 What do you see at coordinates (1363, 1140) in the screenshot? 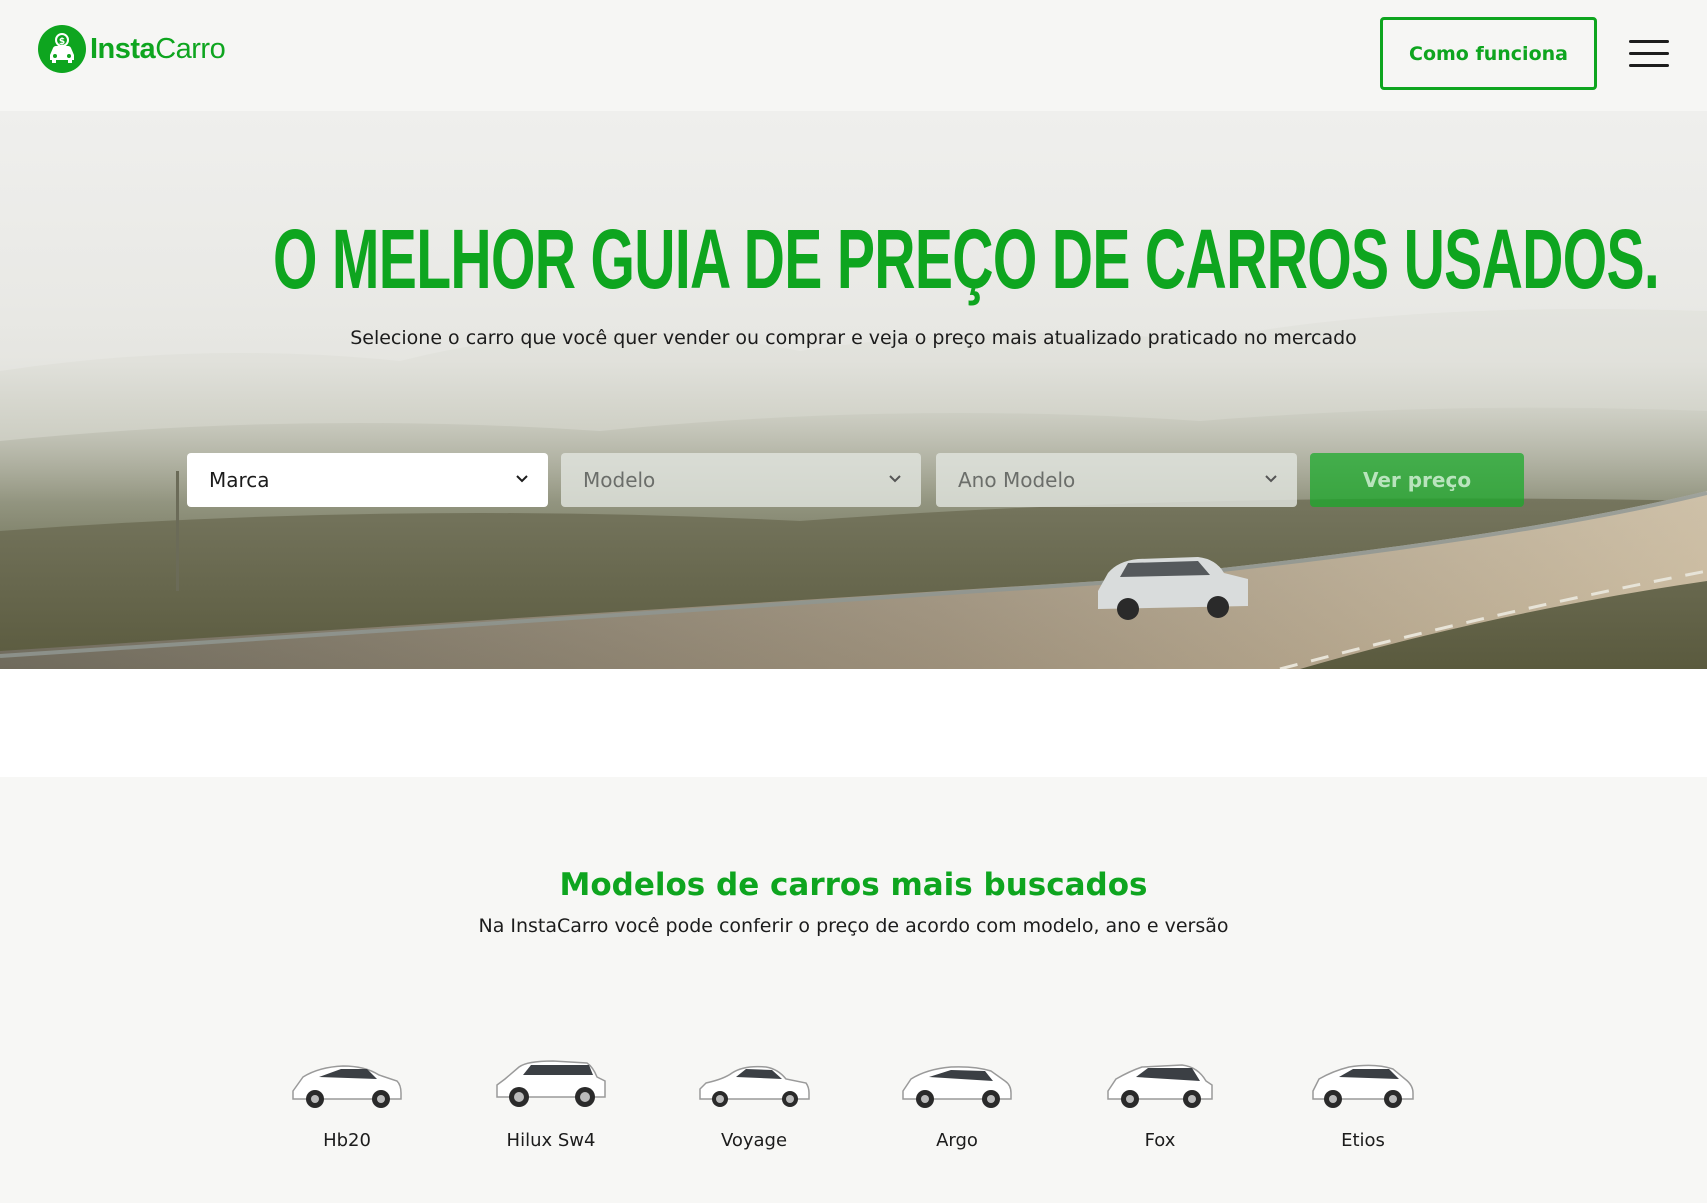
I see `car-model-label: Etios` at bounding box center [1363, 1140].